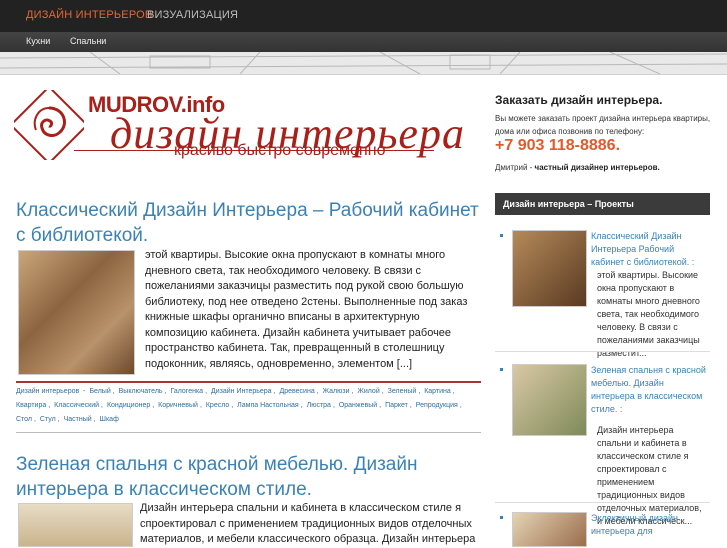  What do you see at coordinates (109, 419) in the screenshot?
I see `tag-link: Шкаф` at bounding box center [109, 419].